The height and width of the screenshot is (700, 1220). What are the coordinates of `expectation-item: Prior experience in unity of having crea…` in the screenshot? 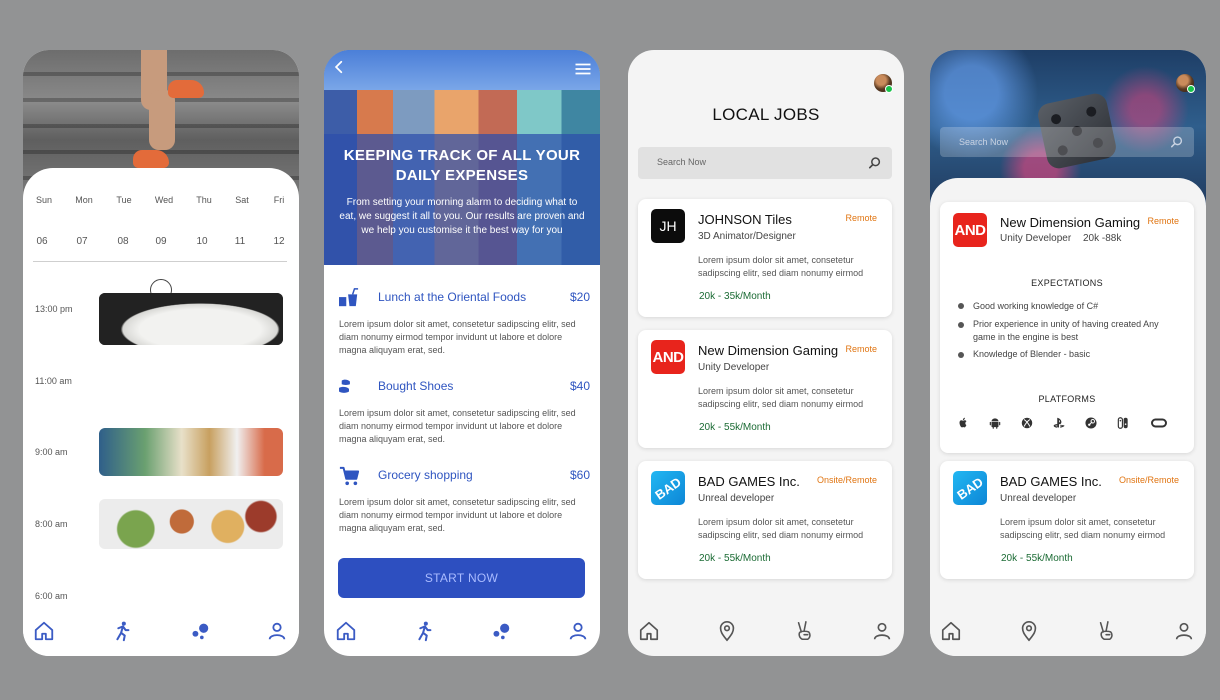 It's located at (1066, 330).